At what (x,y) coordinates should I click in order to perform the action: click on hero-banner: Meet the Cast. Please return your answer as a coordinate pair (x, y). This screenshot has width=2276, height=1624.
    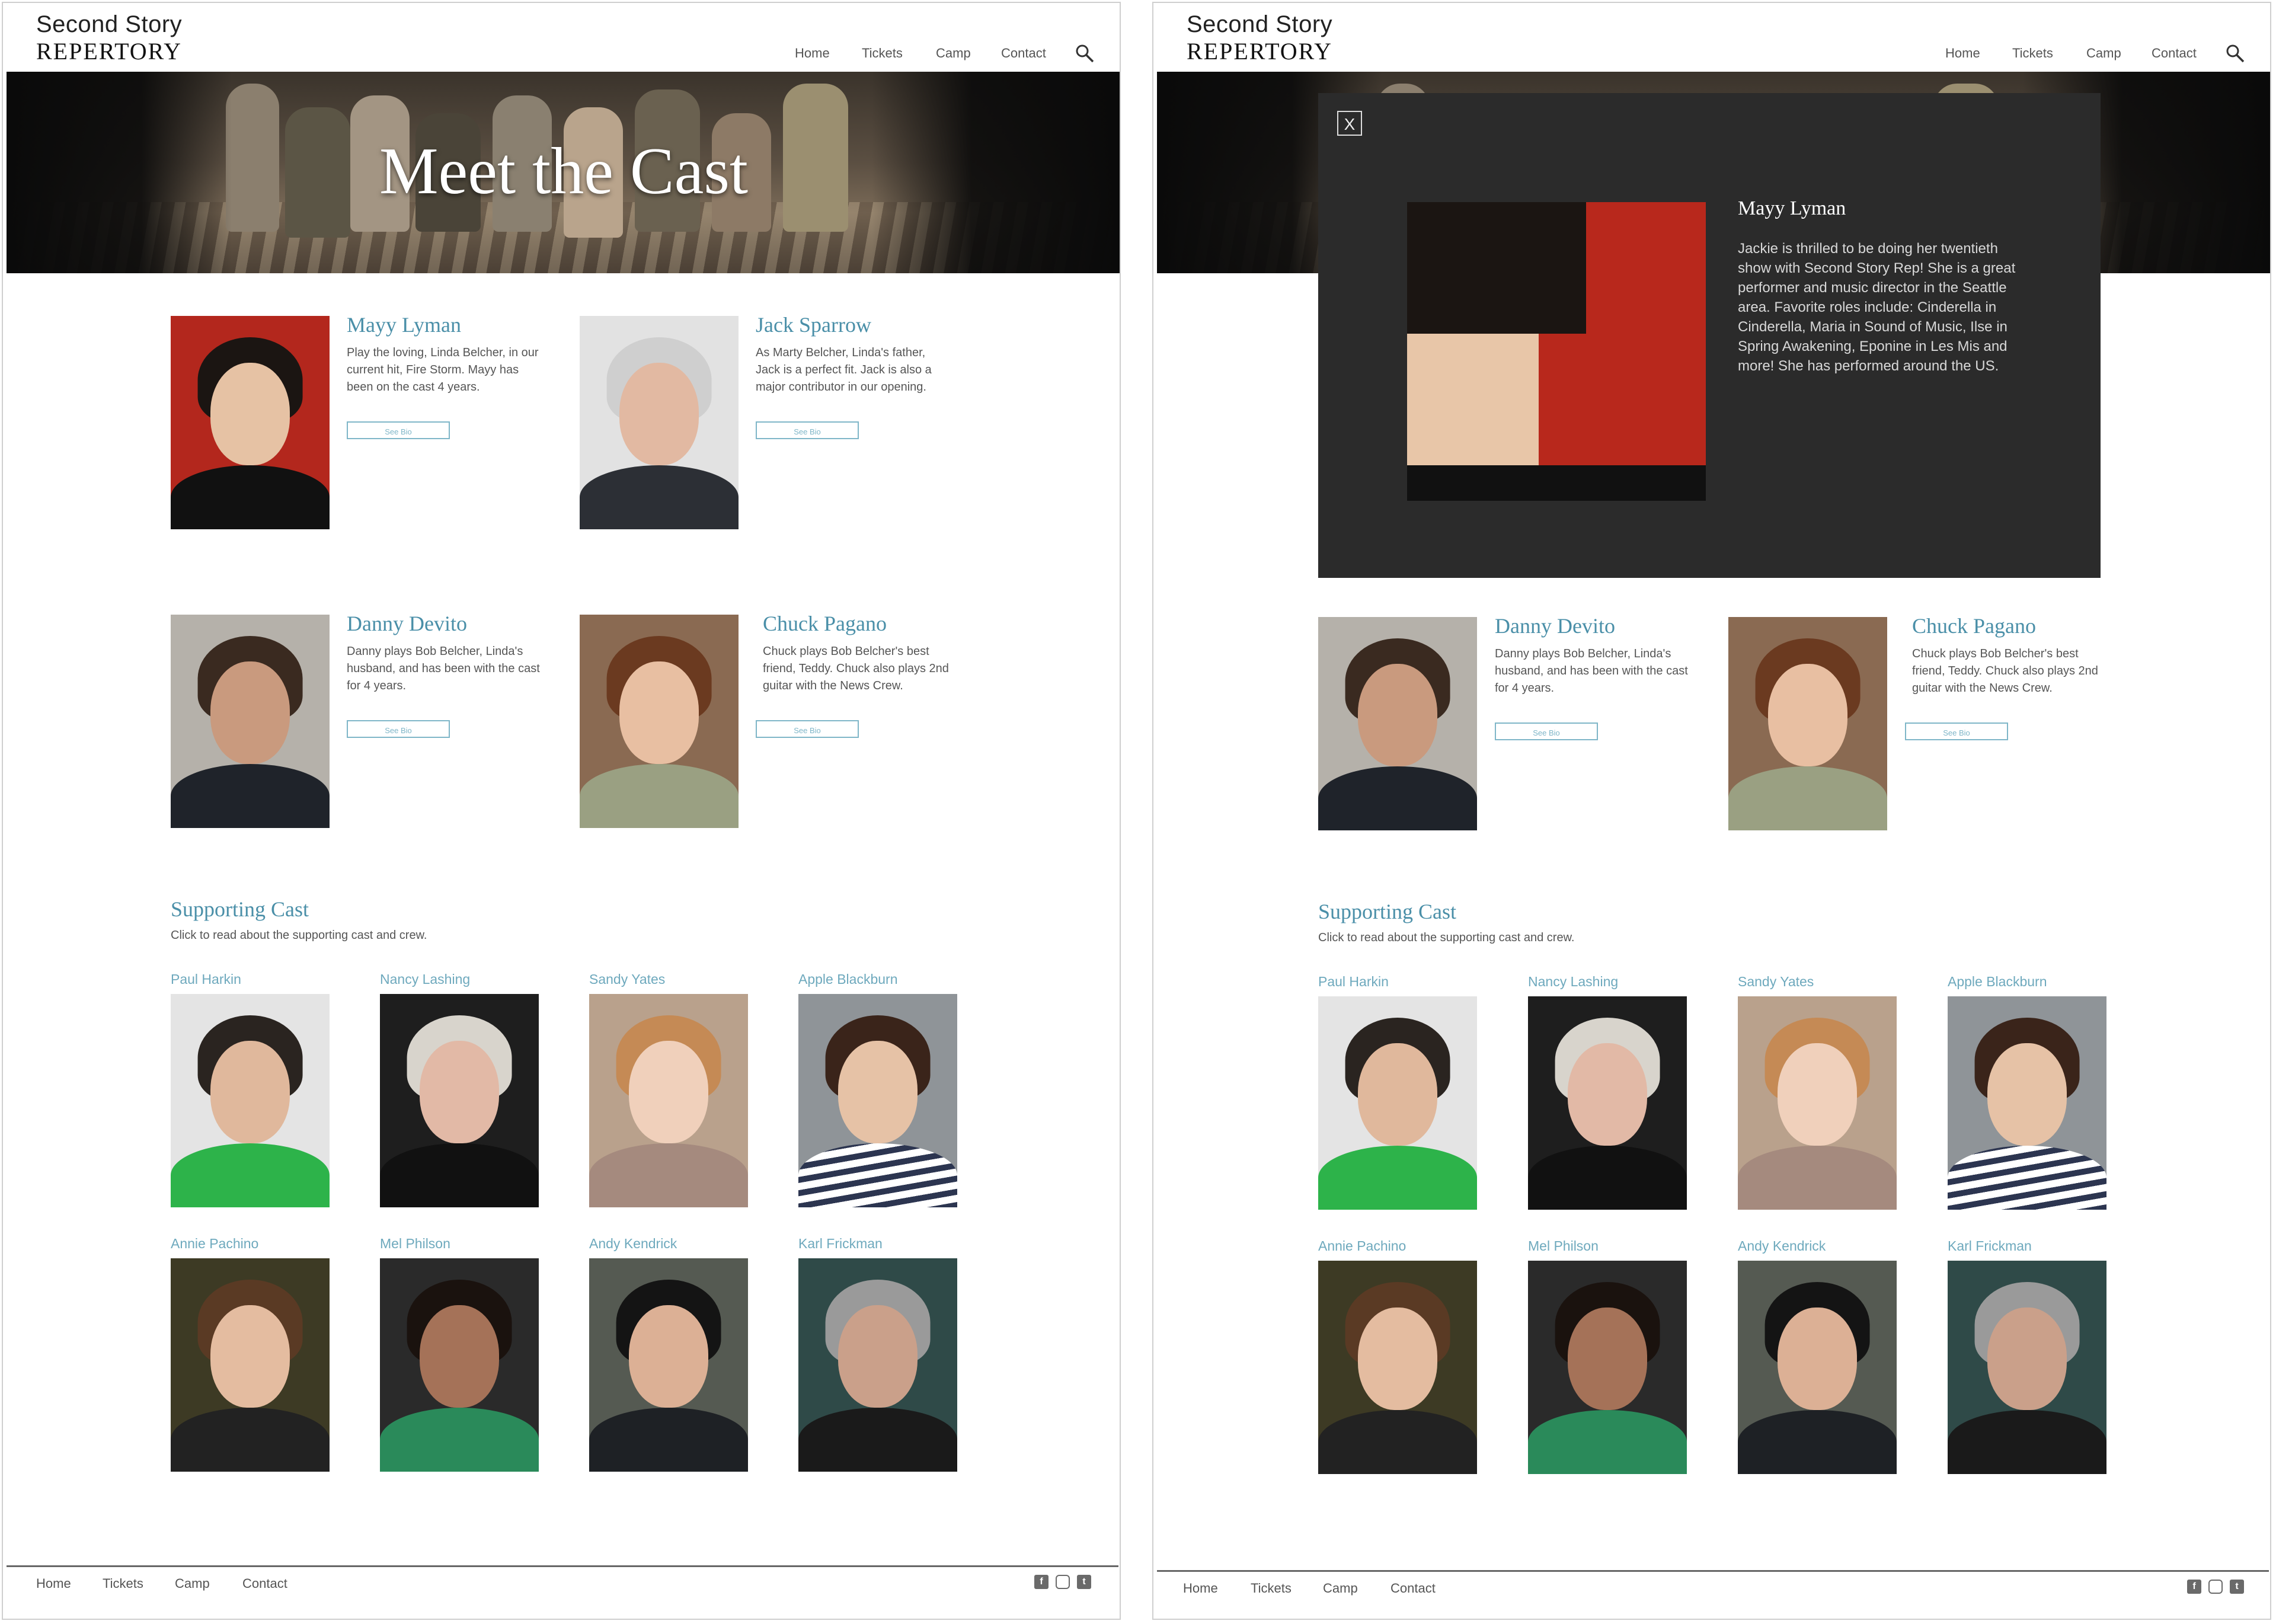
    Looking at the image, I should click on (563, 172).